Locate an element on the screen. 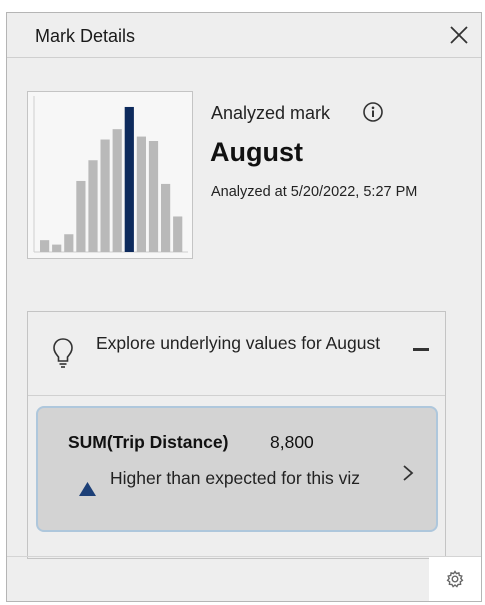 The height and width of the screenshot is (605, 485). close-icon is located at coordinates (459, 35).